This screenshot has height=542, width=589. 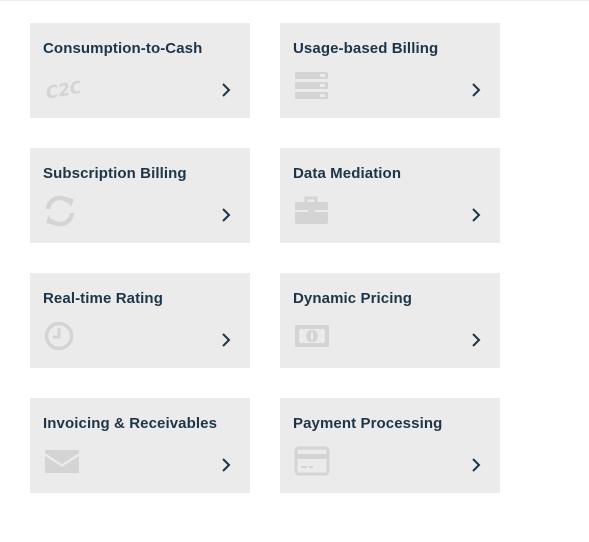 What do you see at coordinates (140, 195) in the screenshot?
I see `card-subscription-billing: Subscription Billing` at bounding box center [140, 195].